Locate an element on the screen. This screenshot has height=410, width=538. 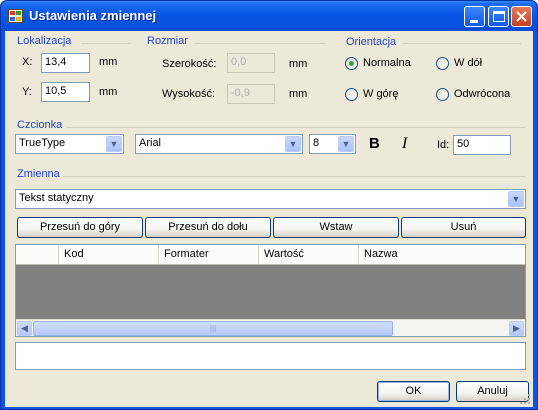
close-button is located at coordinates (521, 16).